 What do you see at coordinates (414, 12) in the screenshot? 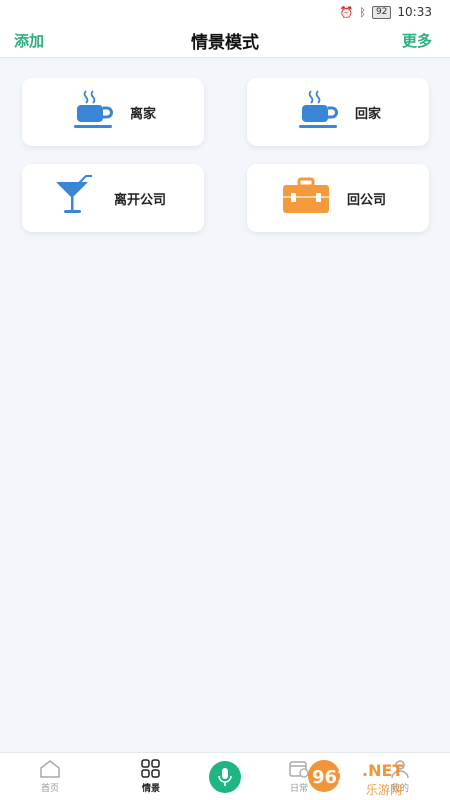
I see `clock-time: 10:33` at bounding box center [414, 12].